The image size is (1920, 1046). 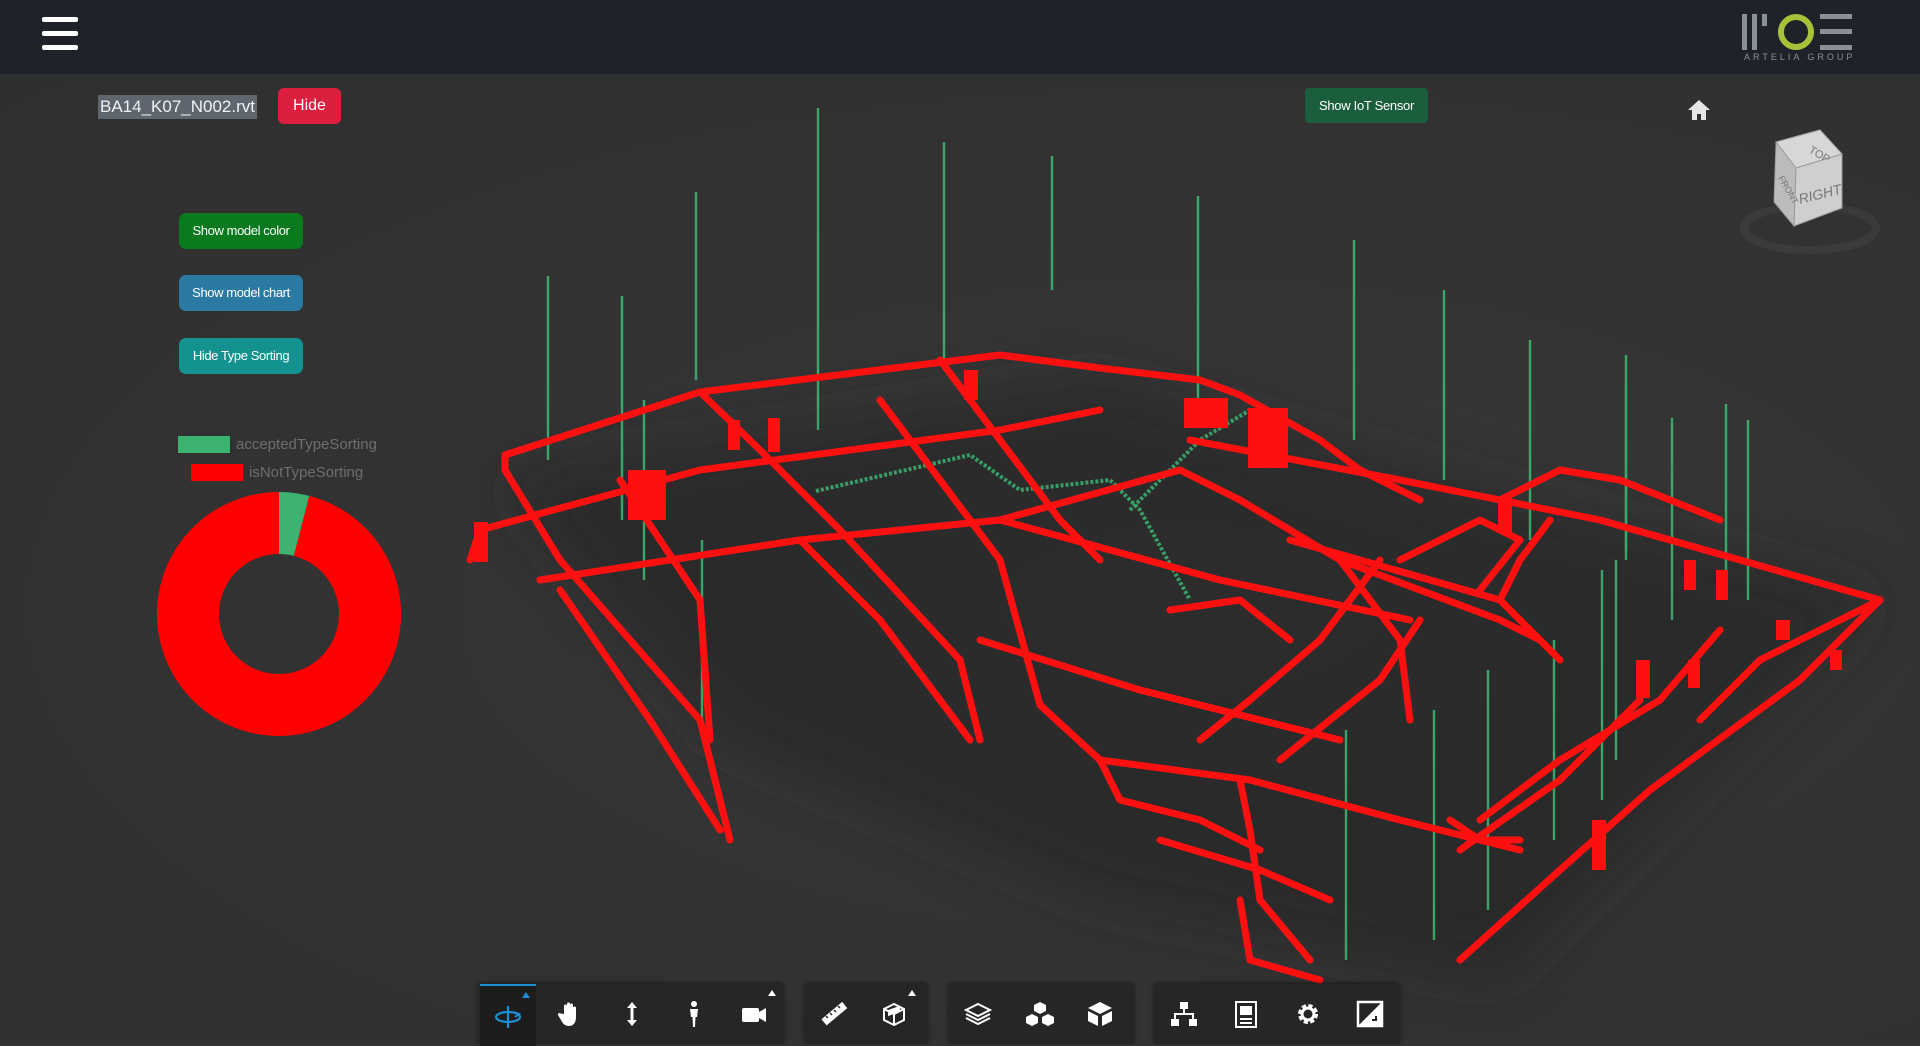 I want to click on hamburger-menu-icon, so click(x=60, y=34).